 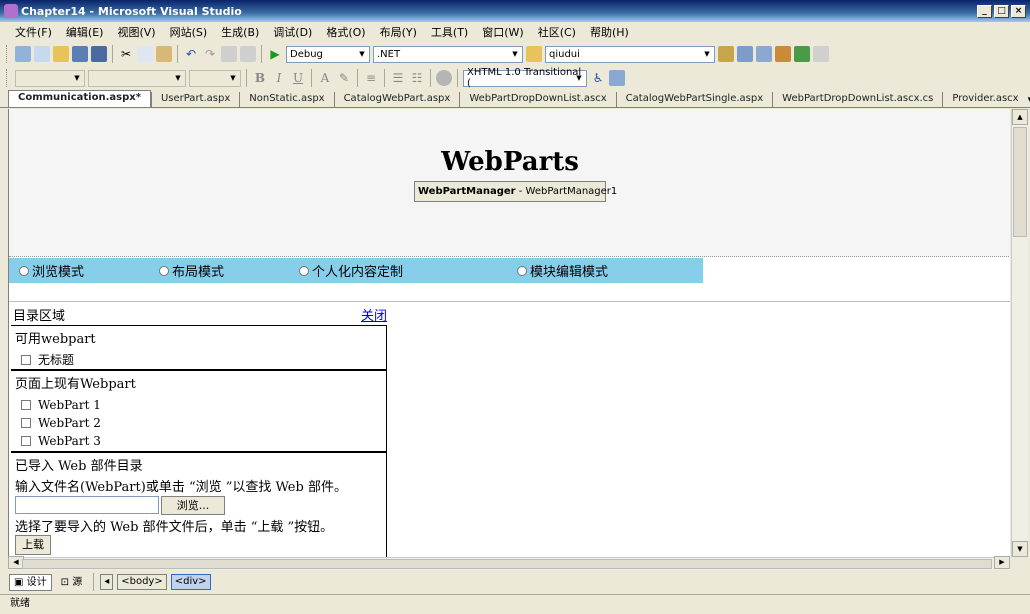 I want to click on highlight-icon: ✎, so click(x=344, y=78).